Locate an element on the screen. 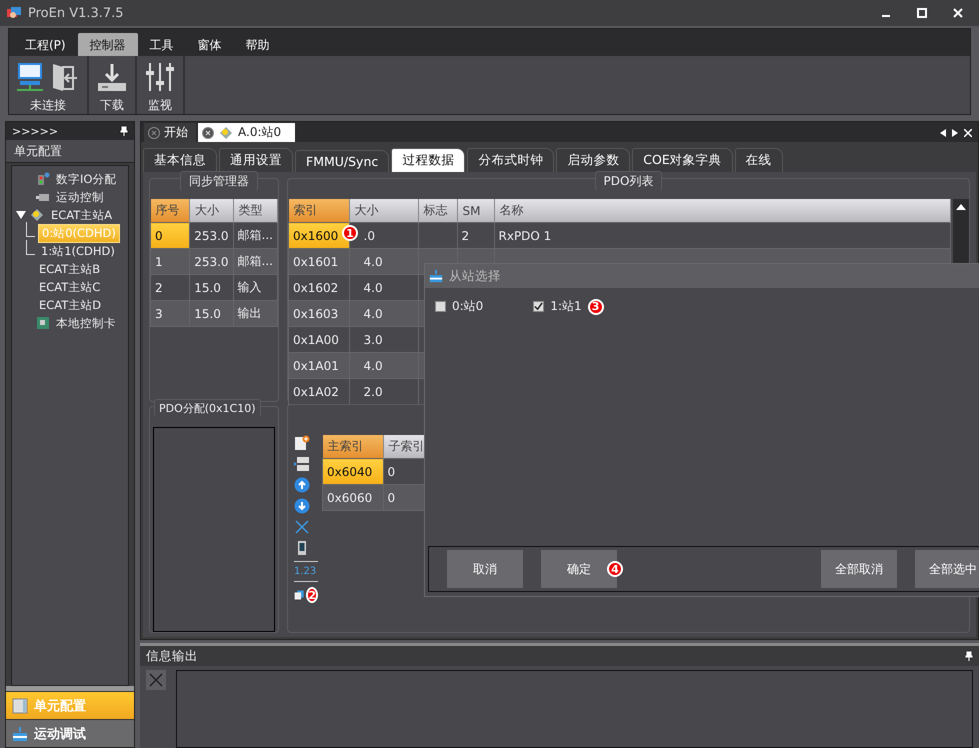 Image resolution: width=979 pixels, height=748 pixels. table-cell: 2.0 is located at coordinates (383, 391).